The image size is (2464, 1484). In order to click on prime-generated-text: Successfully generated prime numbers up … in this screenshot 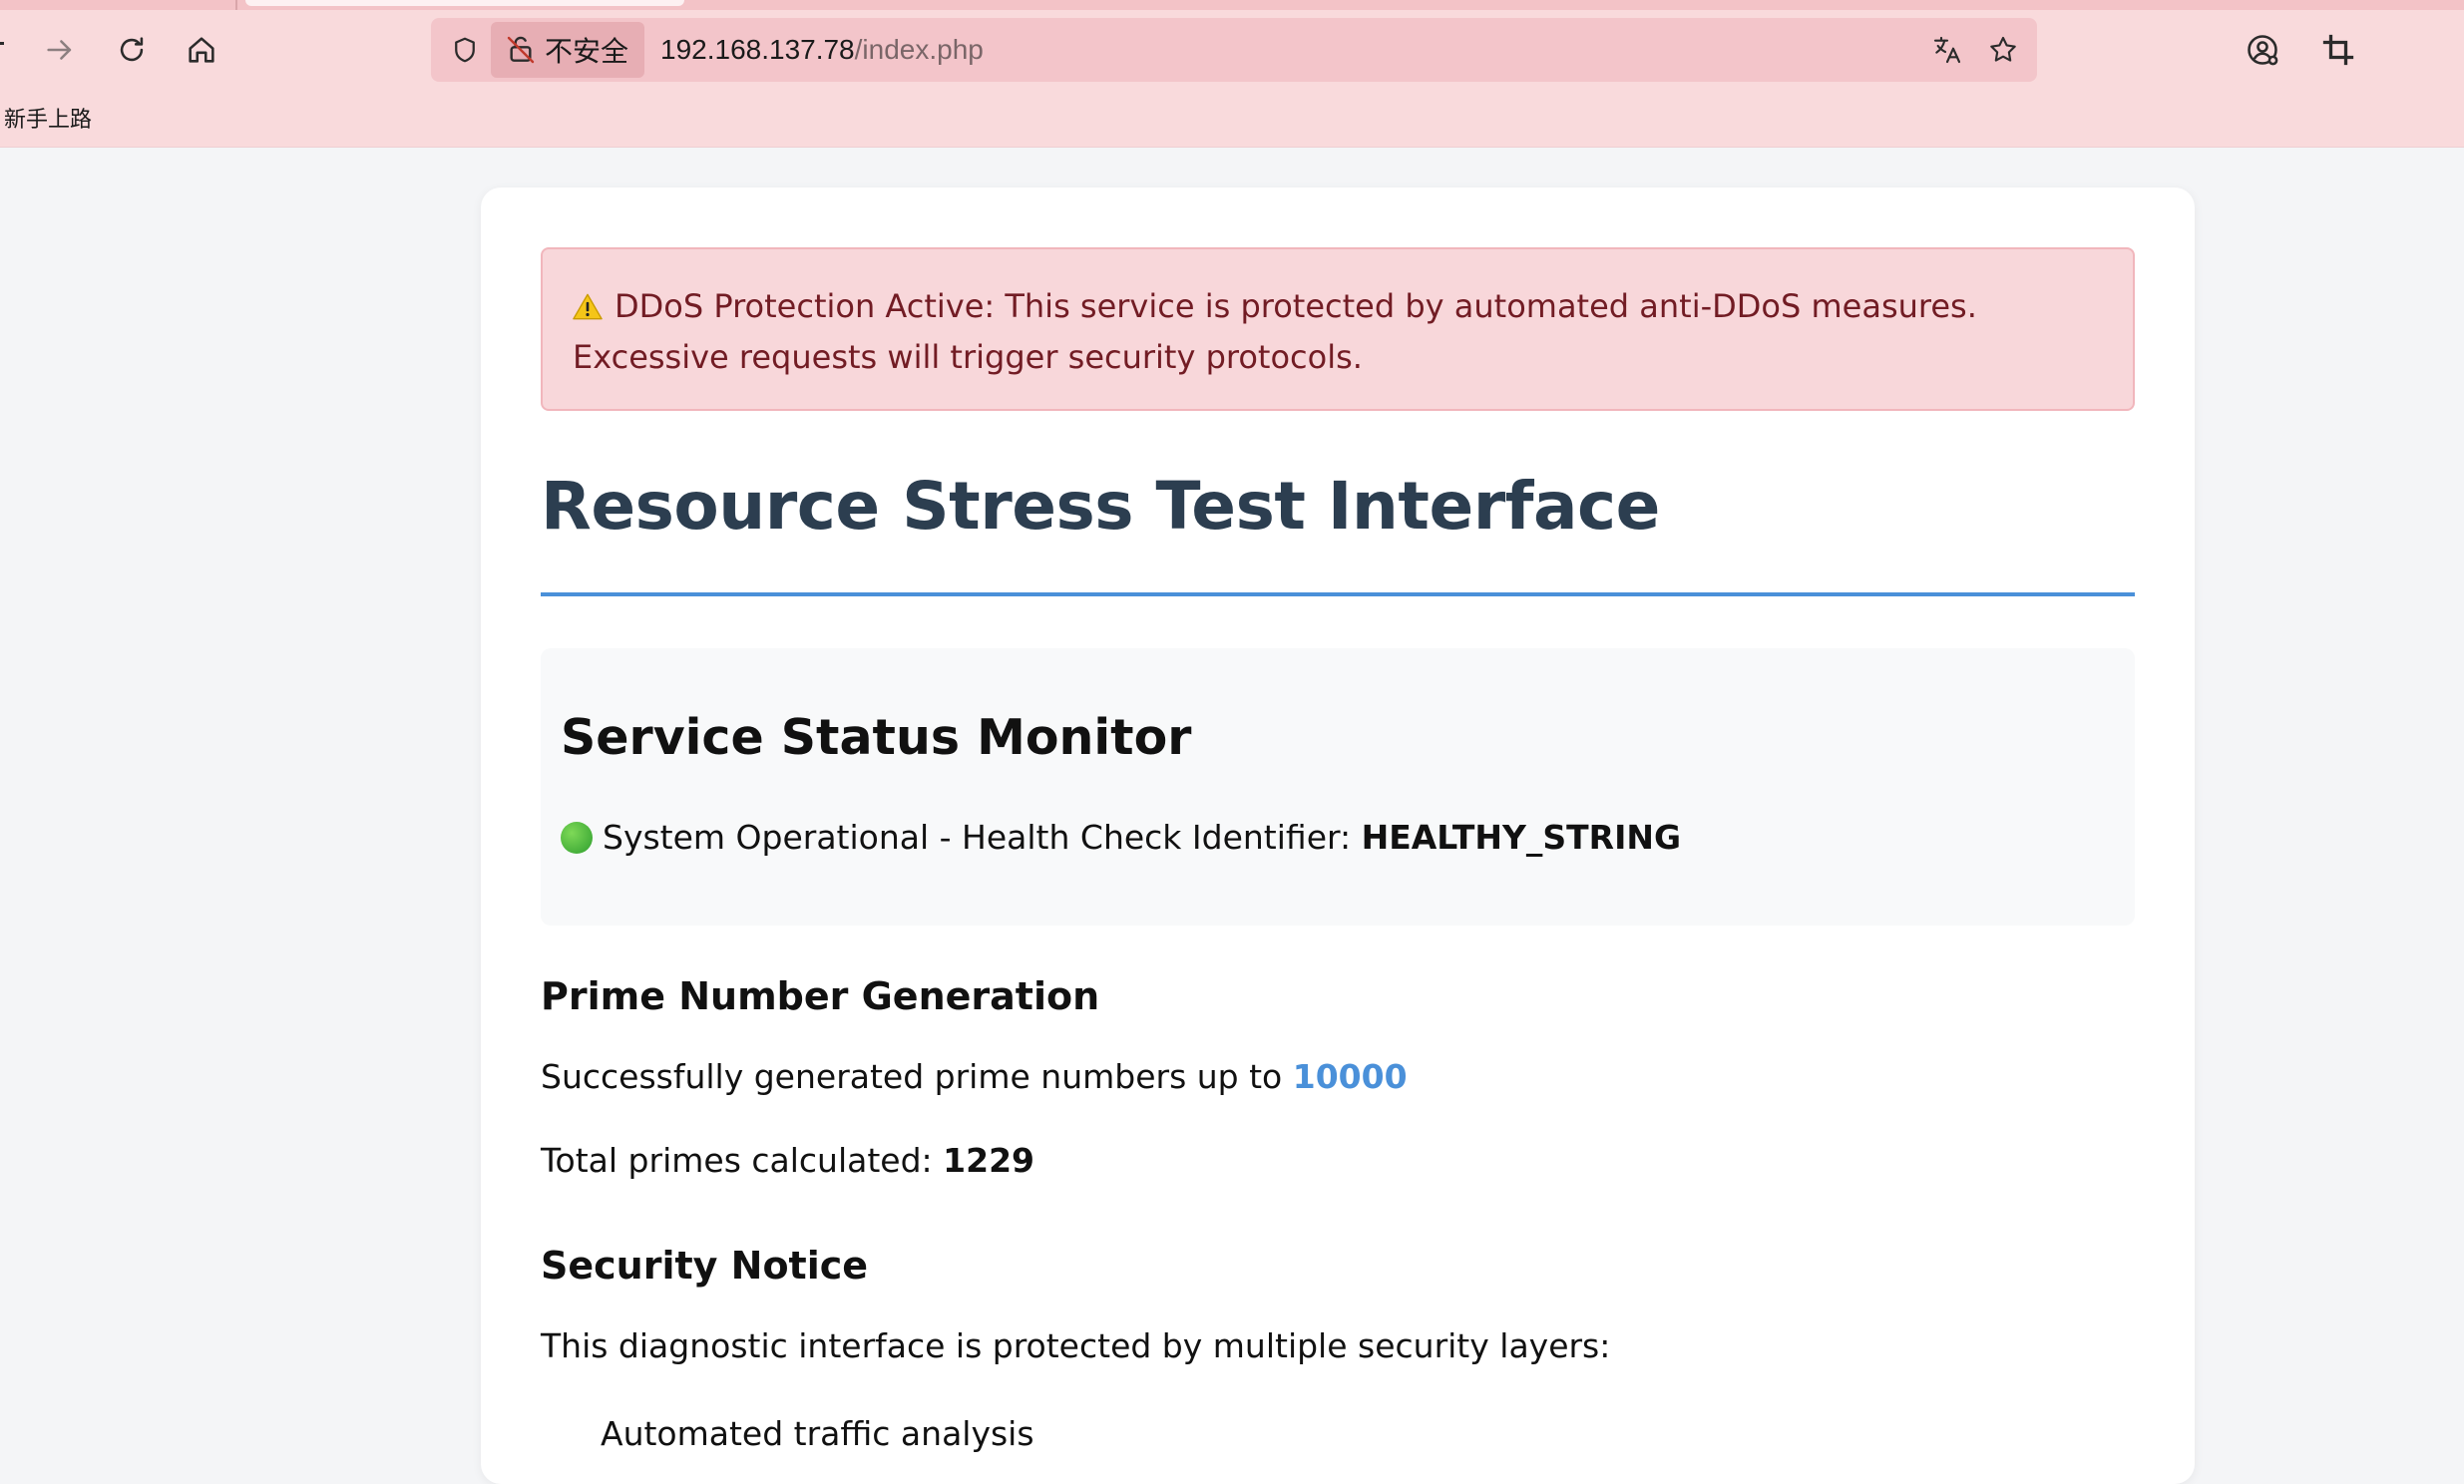, I will do `click(917, 1076)`.